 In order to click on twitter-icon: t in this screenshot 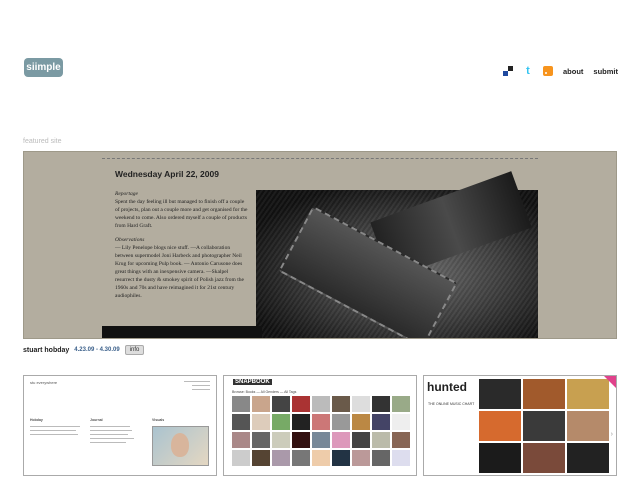, I will do `click(528, 71)`.